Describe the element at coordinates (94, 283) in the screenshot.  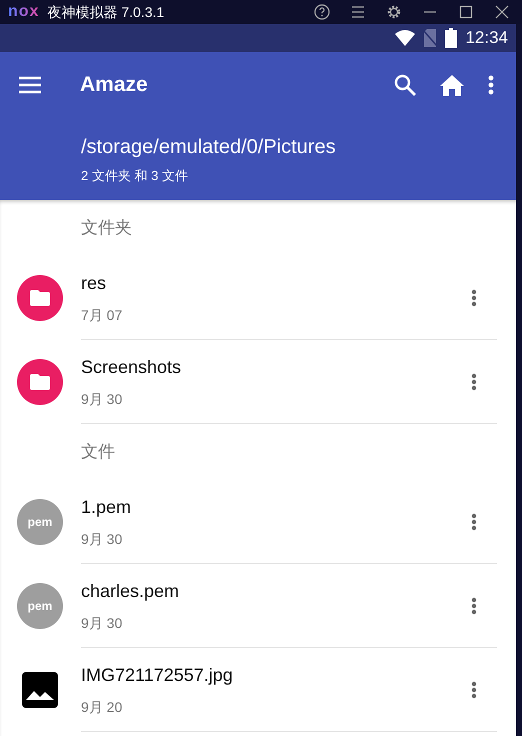
I see `file-name: res` at that location.